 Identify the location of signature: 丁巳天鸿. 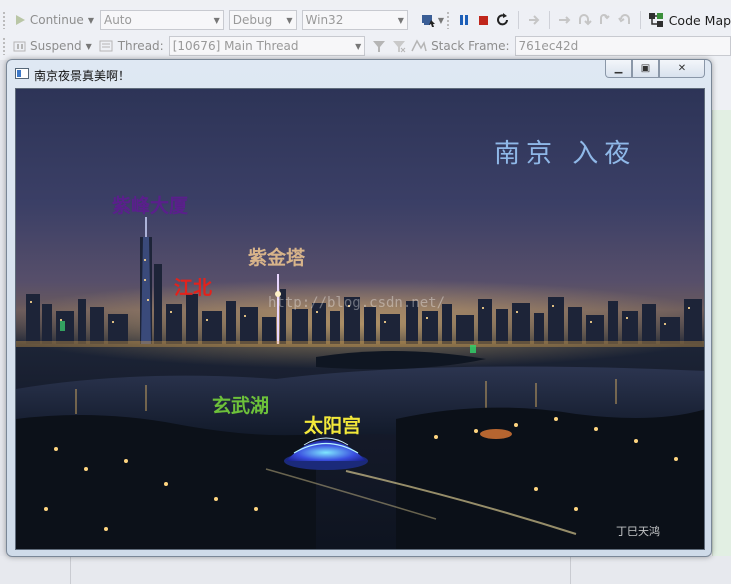
(638, 531).